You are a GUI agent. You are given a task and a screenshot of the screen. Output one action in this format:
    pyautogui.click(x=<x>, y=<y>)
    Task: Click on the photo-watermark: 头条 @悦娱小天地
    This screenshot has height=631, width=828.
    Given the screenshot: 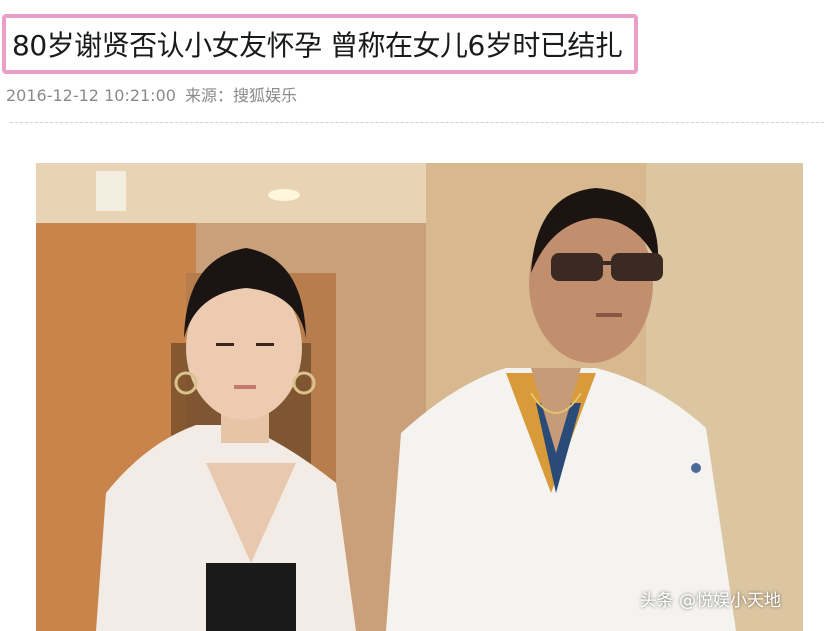 What is the action you would take?
    pyautogui.click(x=710, y=601)
    